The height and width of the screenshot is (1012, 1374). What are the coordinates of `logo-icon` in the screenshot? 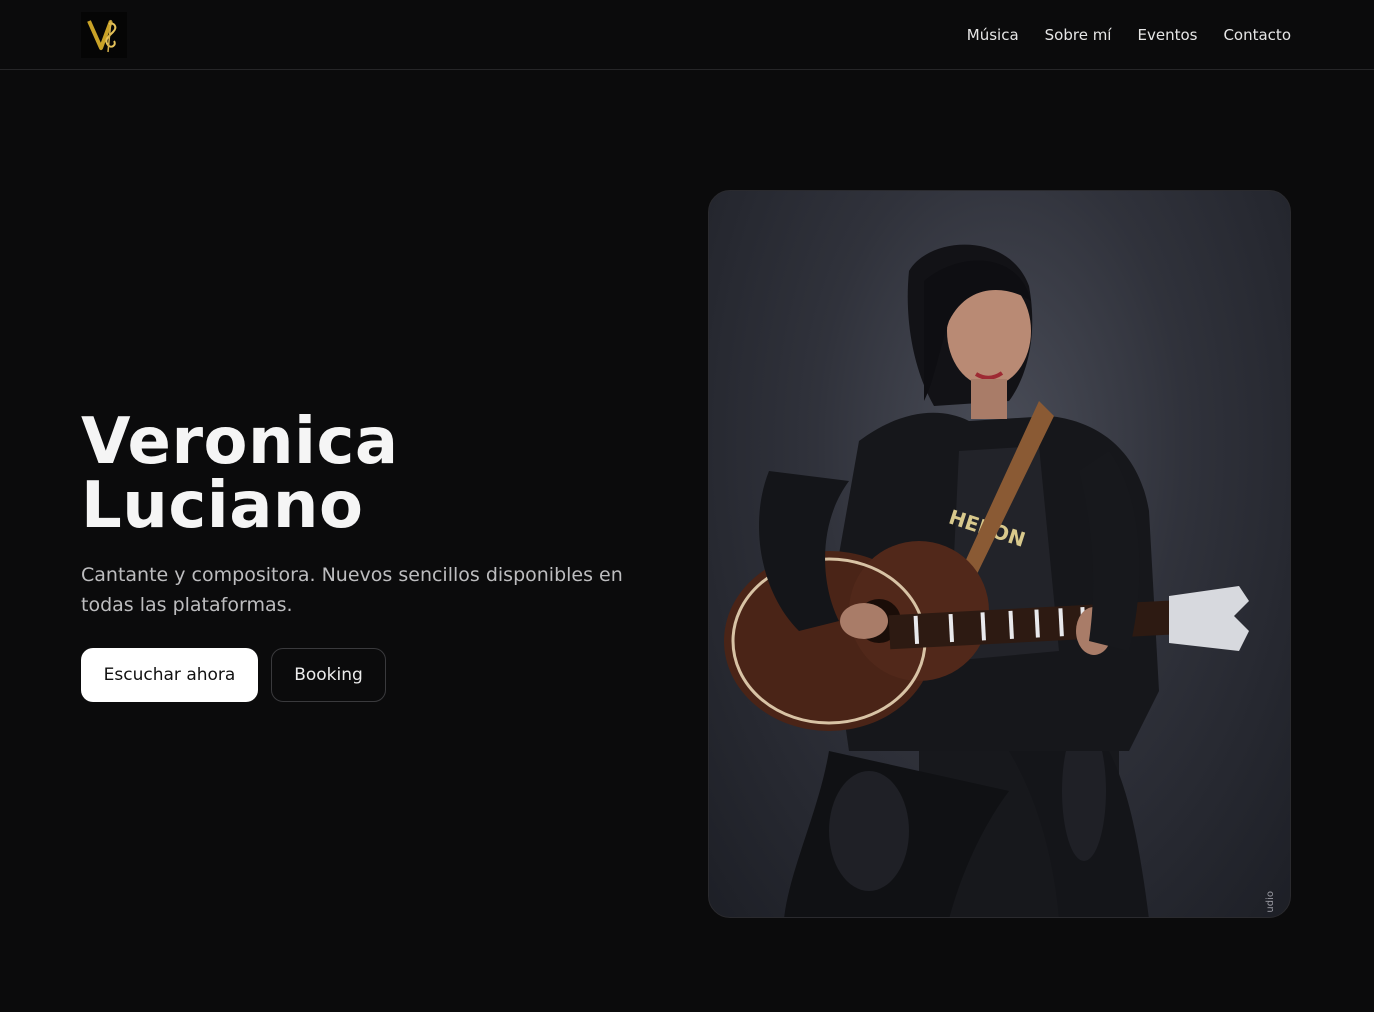 It's located at (104, 35).